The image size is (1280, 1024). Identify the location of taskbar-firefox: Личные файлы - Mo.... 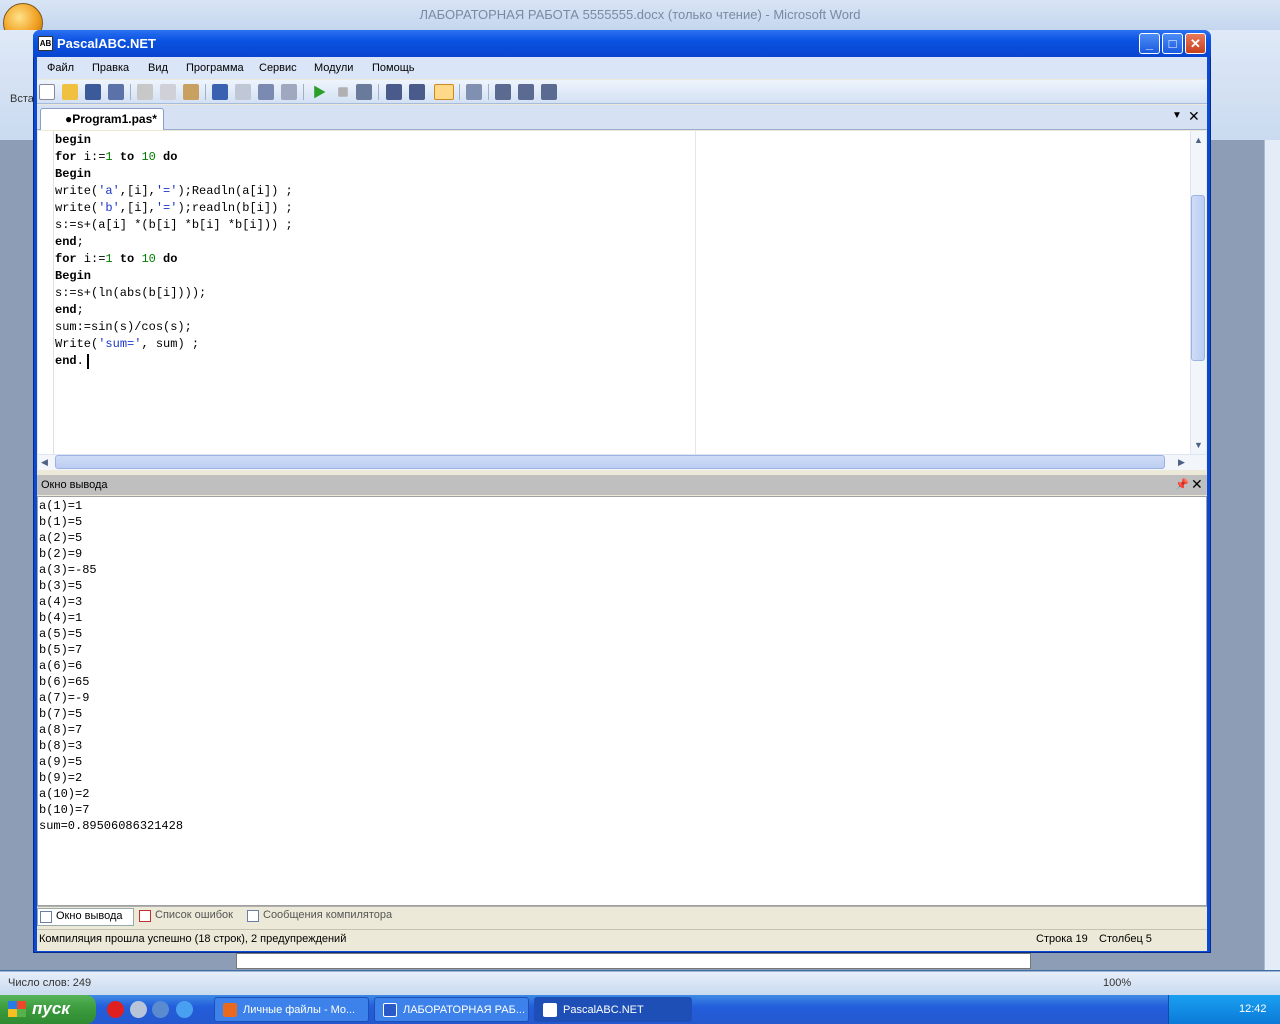
(291, 1009).